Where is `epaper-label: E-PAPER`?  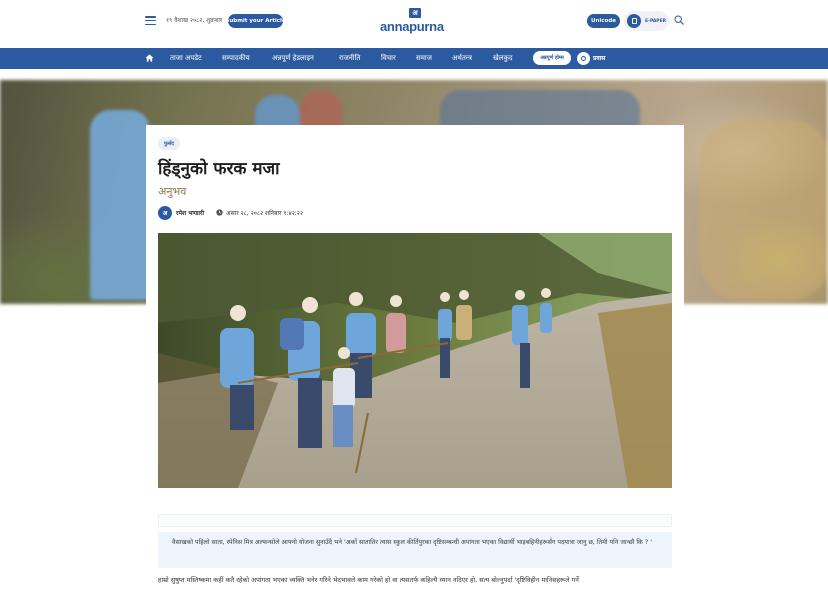 epaper-label: E-PAPER is located at coordinates (656, 21).